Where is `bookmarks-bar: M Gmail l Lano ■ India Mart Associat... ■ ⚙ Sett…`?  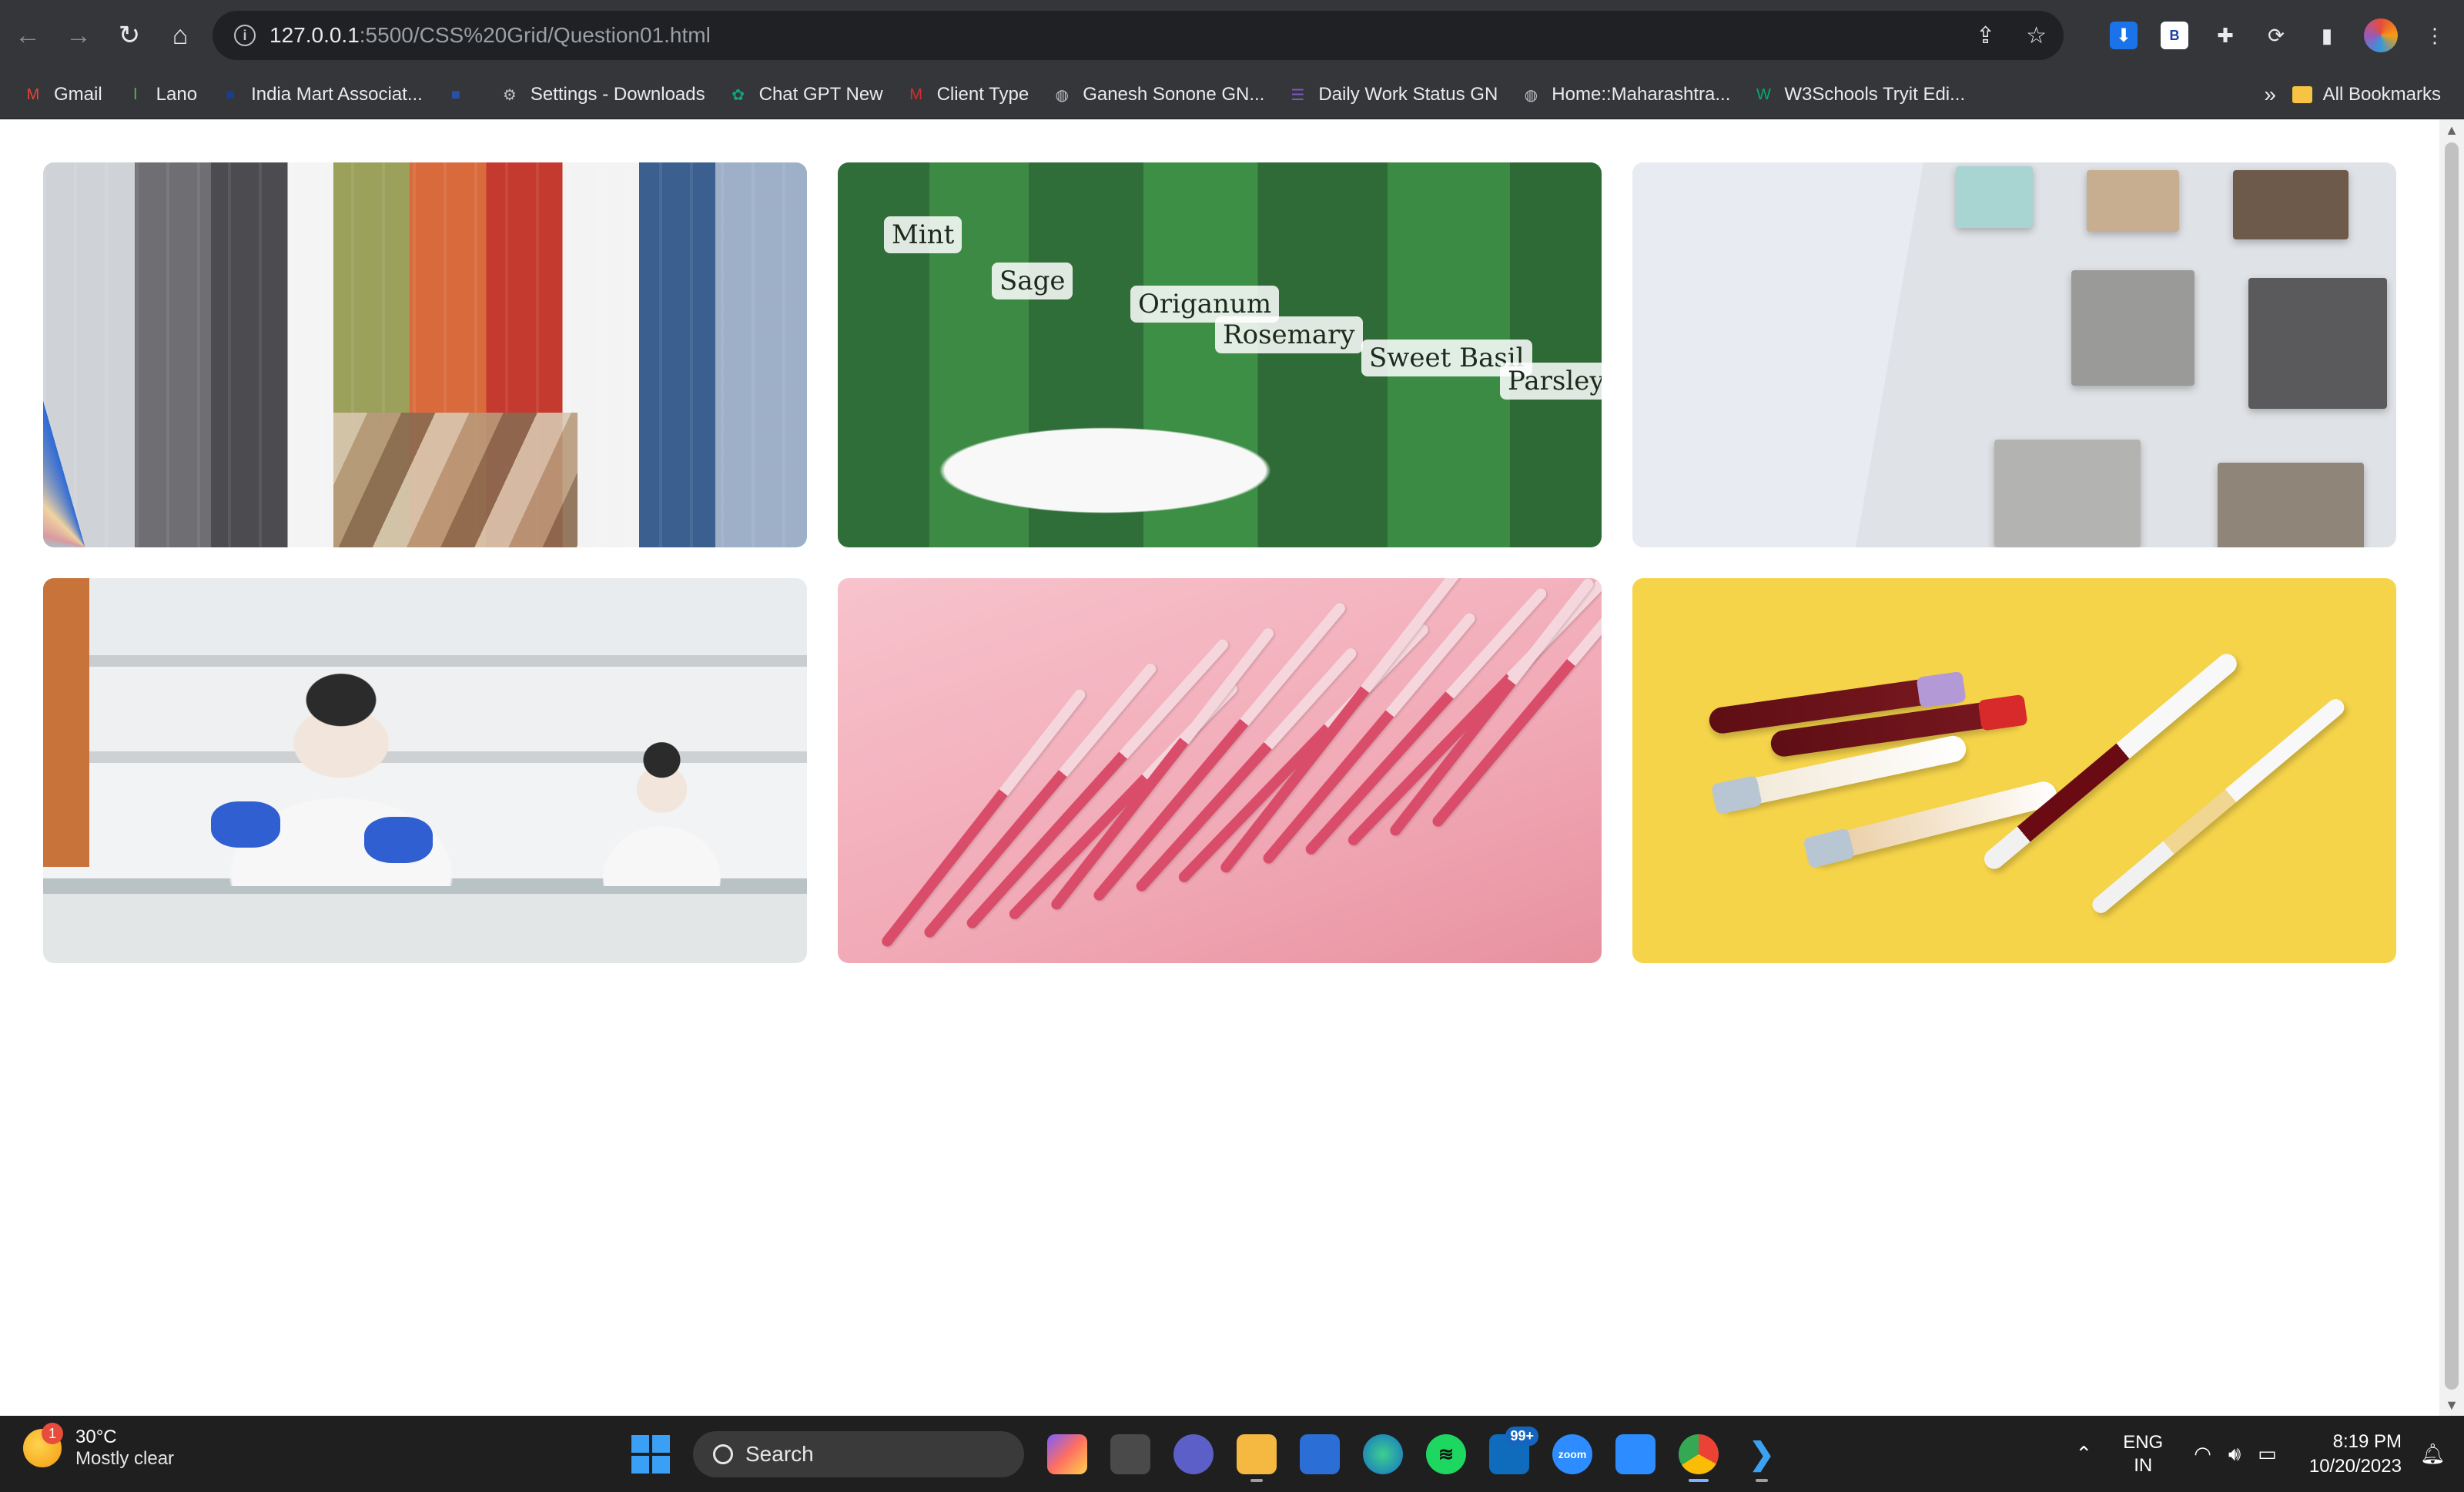
bookmarks-bar: M Gmail l Lano ■ India Mart Associat... ■ ⚙ Sett… is located at coordinates (1232, 95).